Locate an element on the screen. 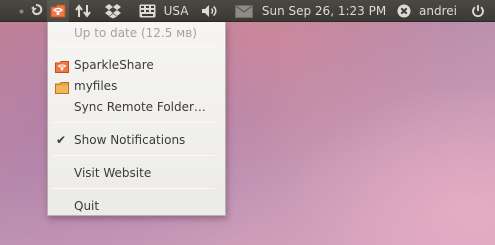  menu-item-visit-website: Visit Website is located at coordinates (136, 173).